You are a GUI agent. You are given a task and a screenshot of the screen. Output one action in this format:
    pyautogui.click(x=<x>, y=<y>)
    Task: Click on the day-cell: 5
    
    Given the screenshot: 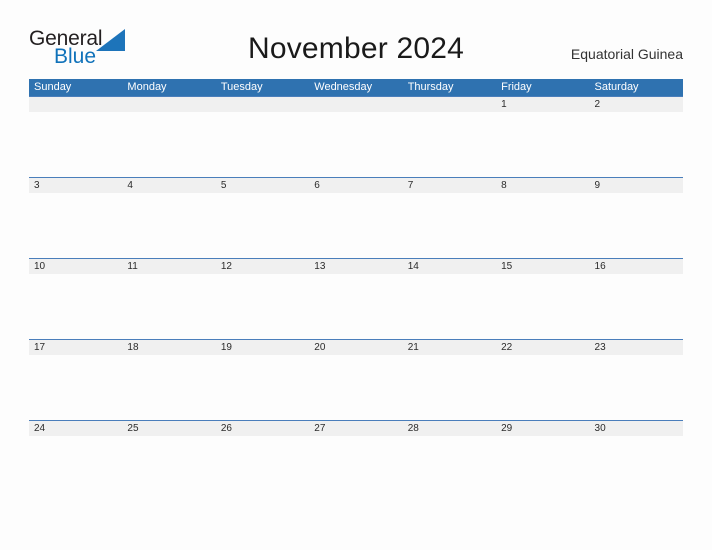 What is the action you would take?
    pyautogui.click(x=262, y=185)
    